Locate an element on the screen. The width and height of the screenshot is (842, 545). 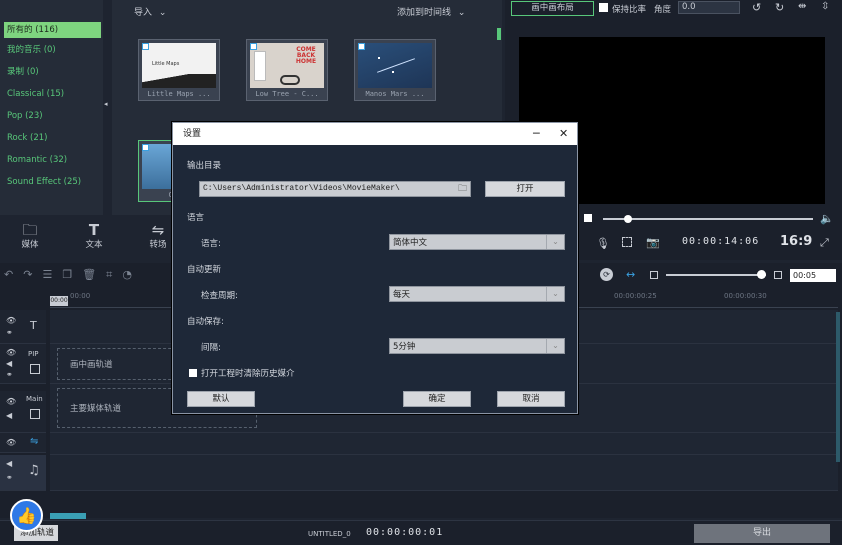
interval-label: 间隔: is located at coordinates (211, 348).